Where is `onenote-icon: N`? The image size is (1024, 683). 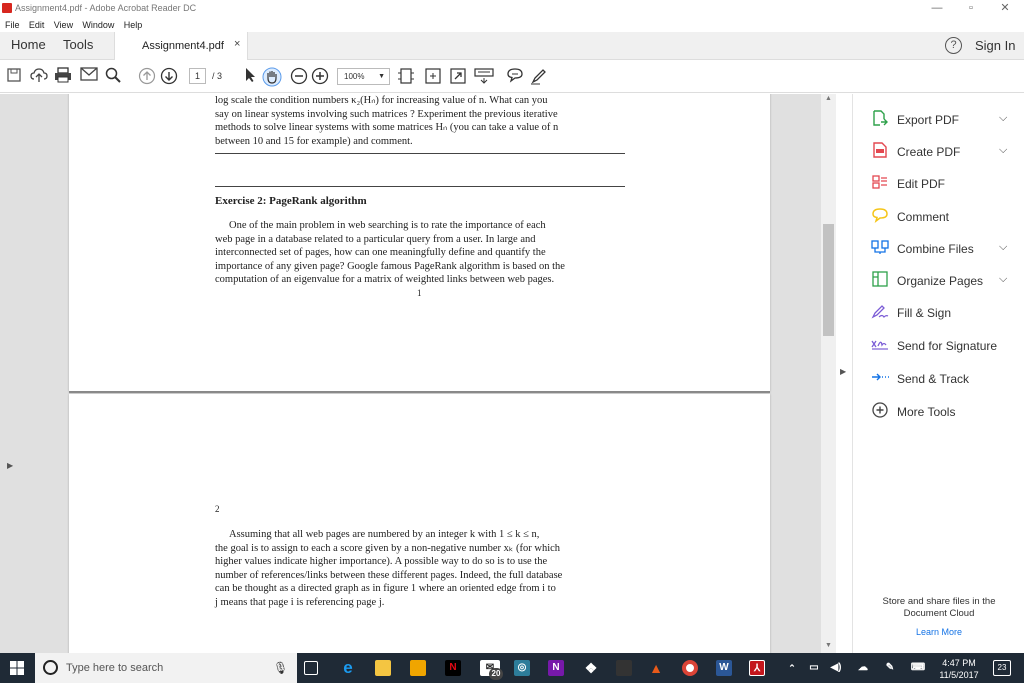 onenote-icon: N is located at coordinates (556, 668).